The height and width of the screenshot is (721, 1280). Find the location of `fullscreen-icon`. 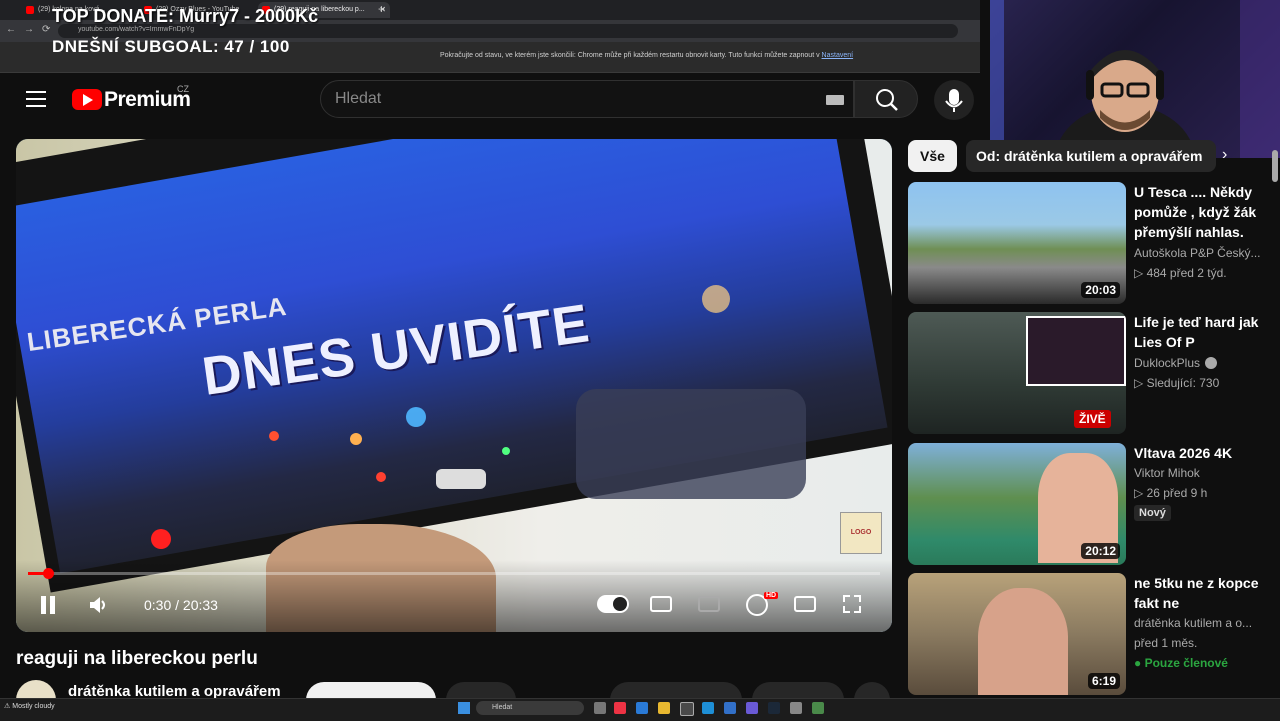

fullscreen-icon is located at coordinates (852, 604).